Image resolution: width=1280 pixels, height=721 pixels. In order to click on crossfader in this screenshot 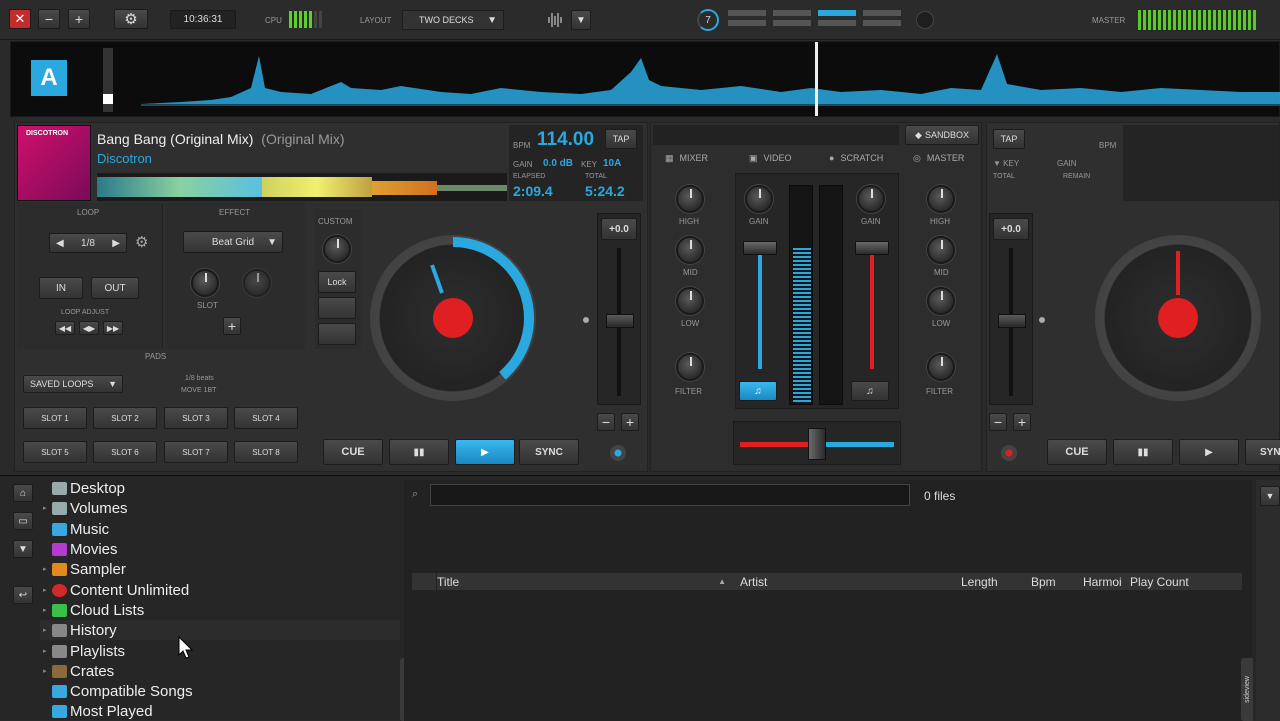, I will do `click(817, 443)`.